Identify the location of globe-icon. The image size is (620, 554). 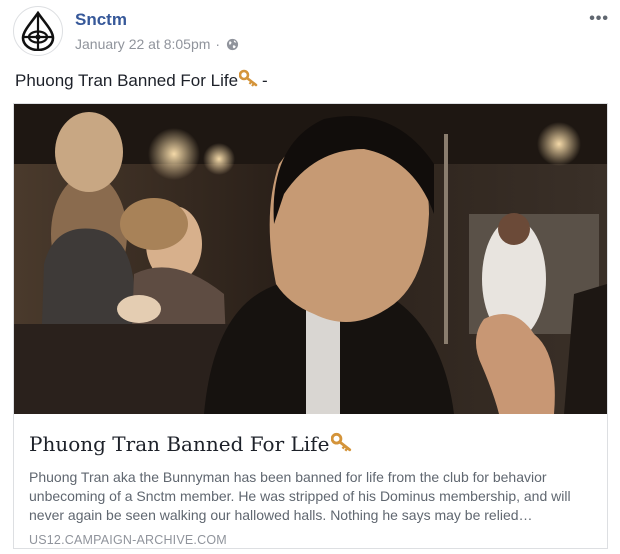
(232, 44).